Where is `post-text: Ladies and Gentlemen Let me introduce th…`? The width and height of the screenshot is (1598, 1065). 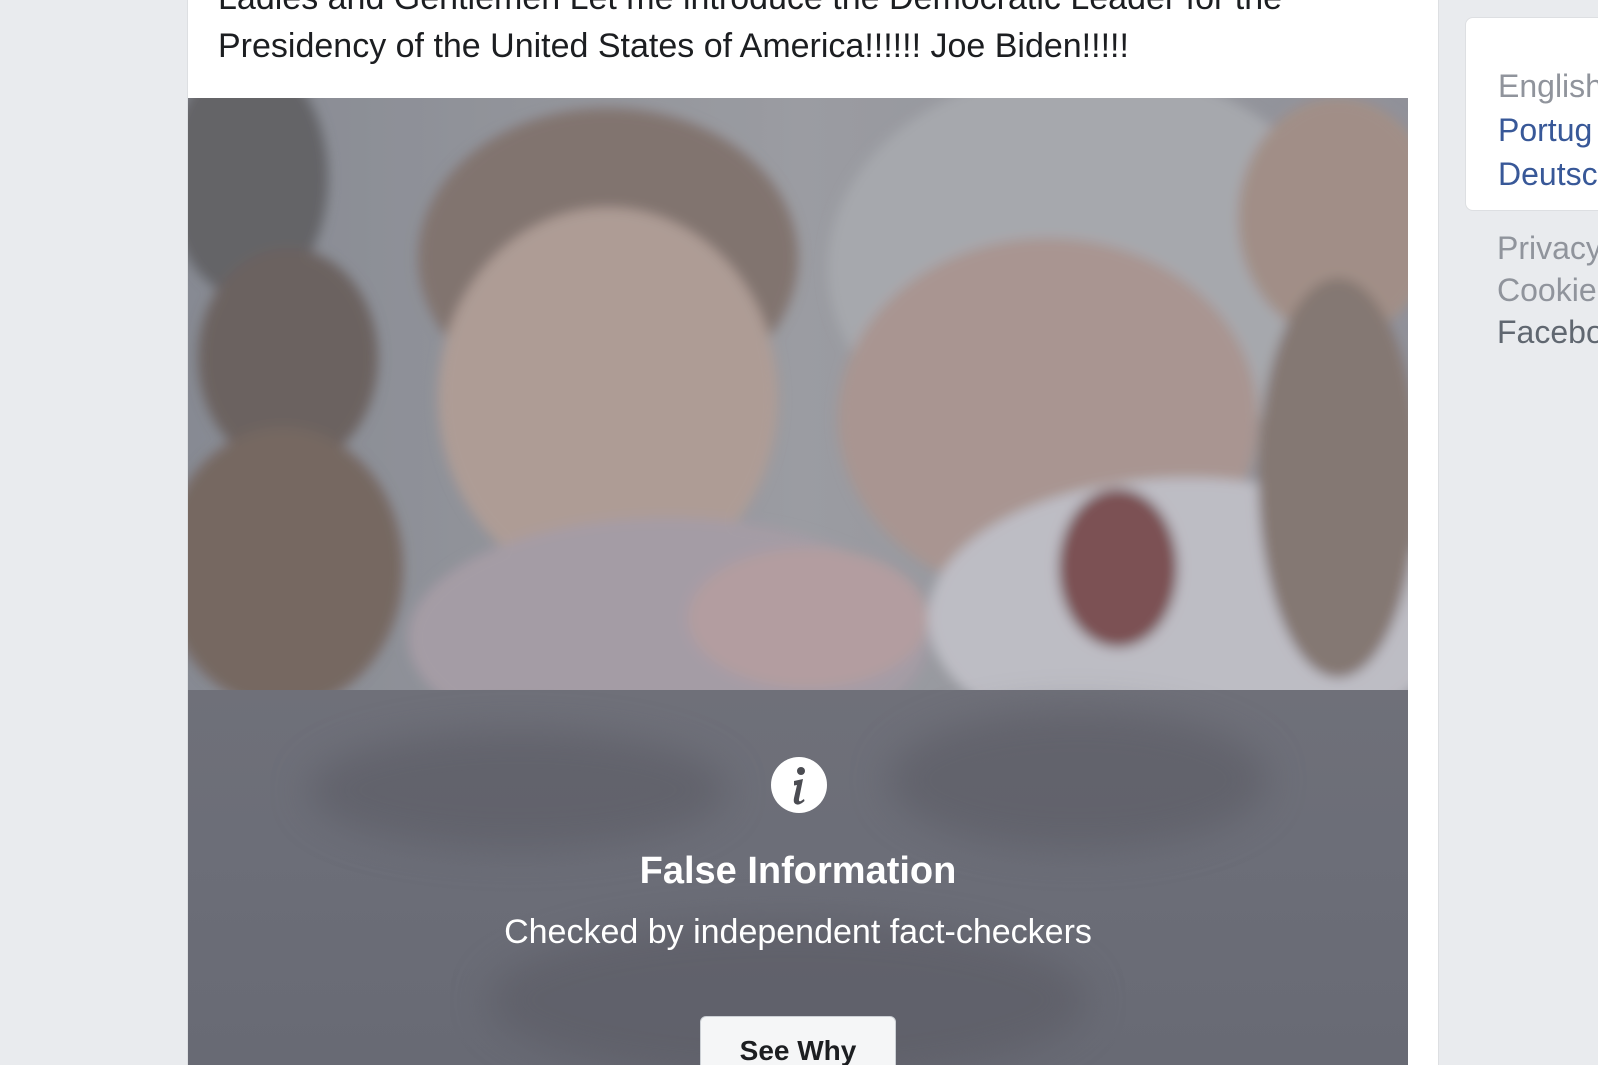 post-text: Ladies and Gentlemen Let me introduce th… is located at coordinates (818, 35).